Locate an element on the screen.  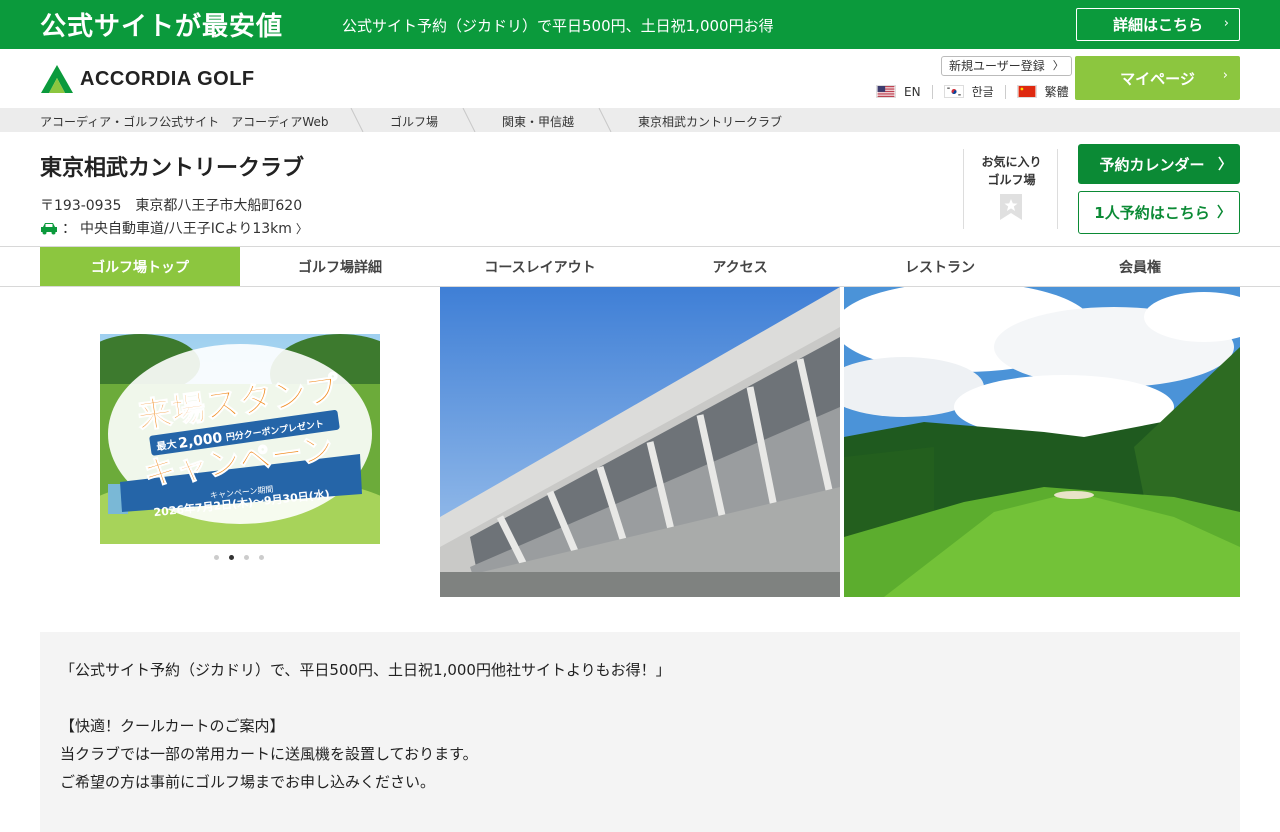
description-gap is located at coordinates (640, 698).